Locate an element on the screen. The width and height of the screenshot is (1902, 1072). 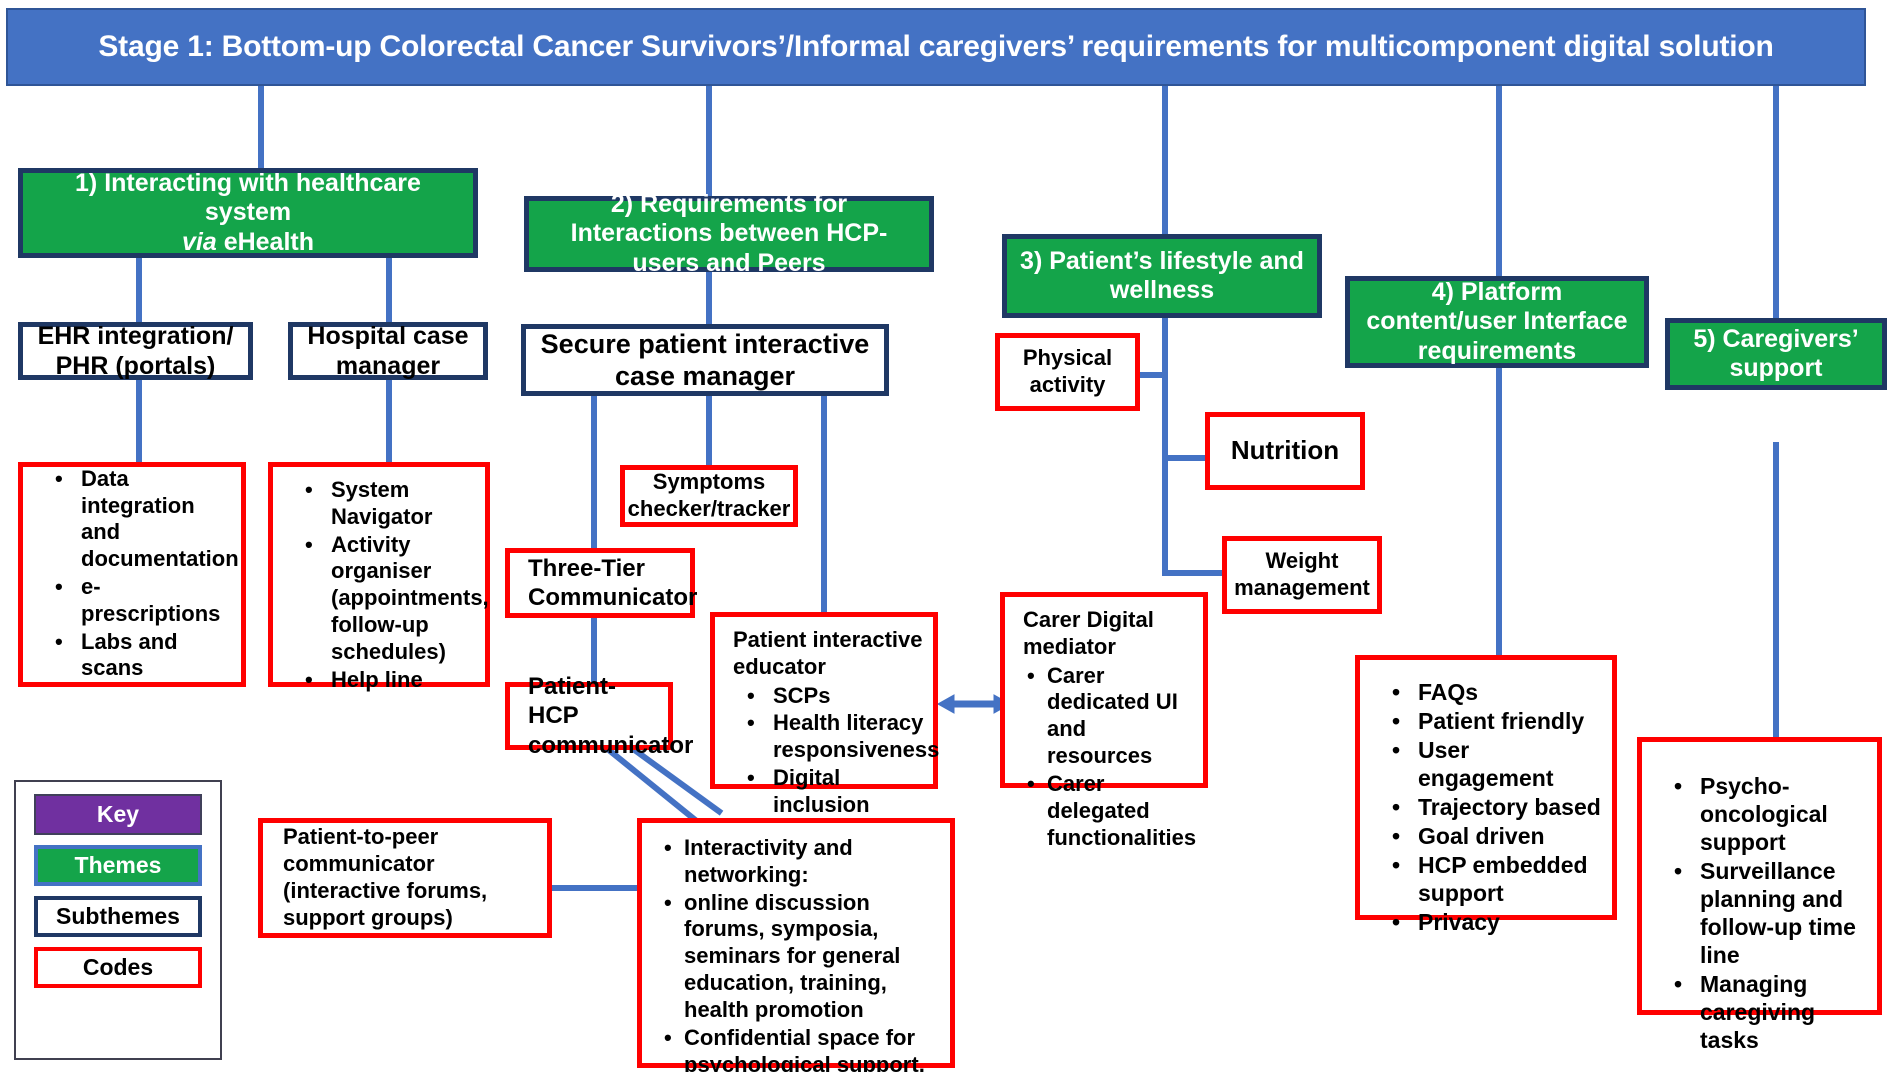
code-nutrition-box: Nutrition is located at coordinates (1285, 451).